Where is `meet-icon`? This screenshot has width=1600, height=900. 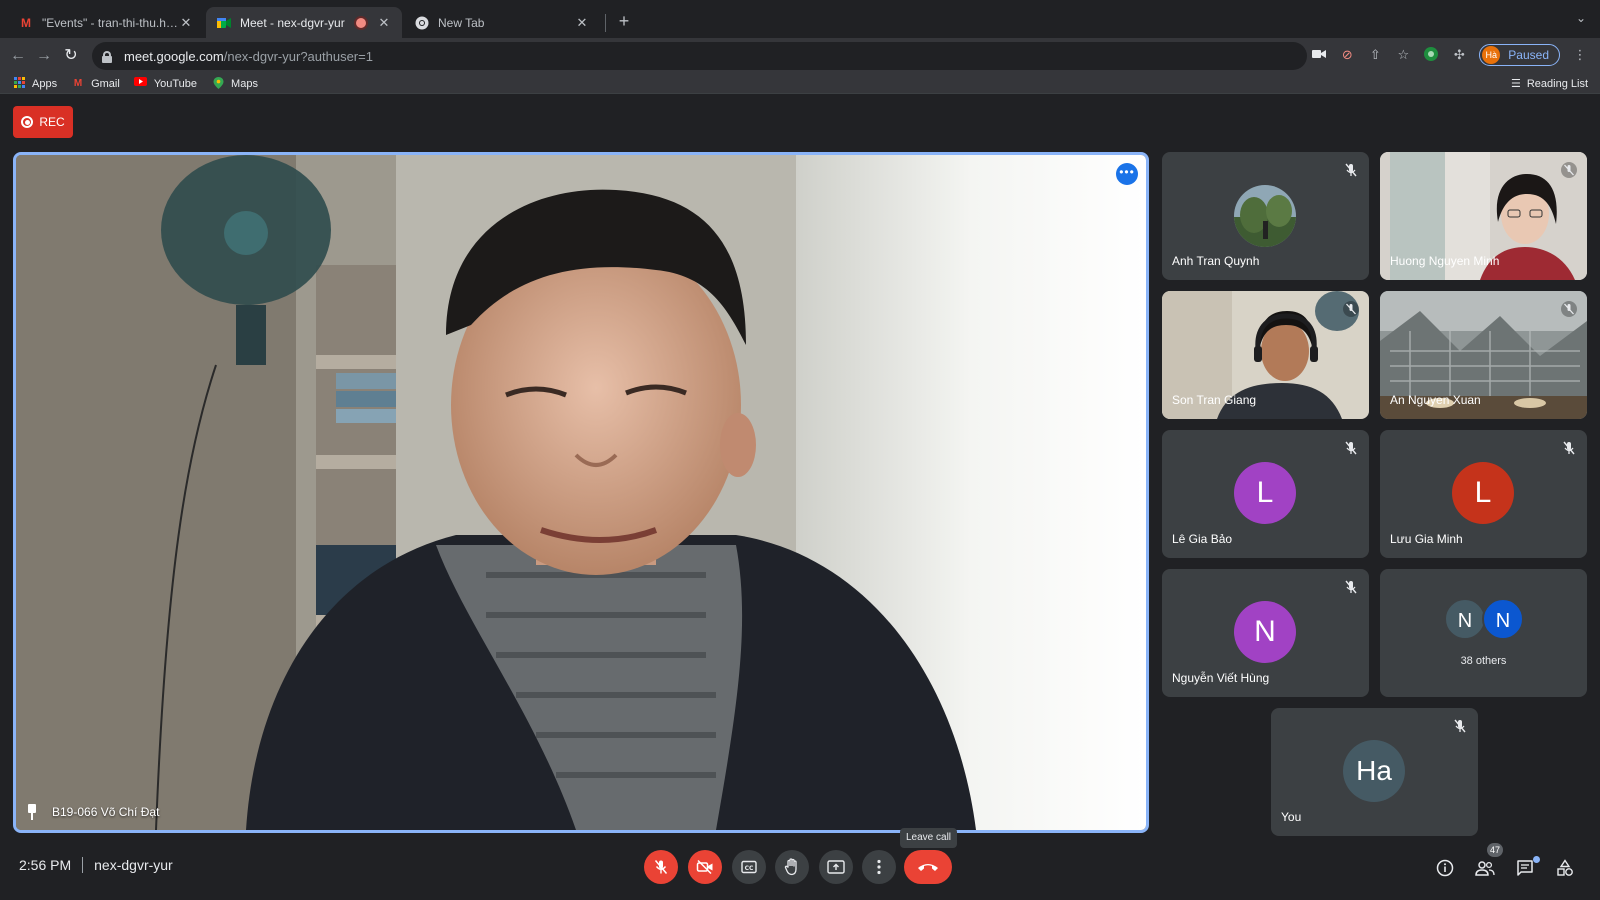 meet-icon is located at coordinates (224, 23).